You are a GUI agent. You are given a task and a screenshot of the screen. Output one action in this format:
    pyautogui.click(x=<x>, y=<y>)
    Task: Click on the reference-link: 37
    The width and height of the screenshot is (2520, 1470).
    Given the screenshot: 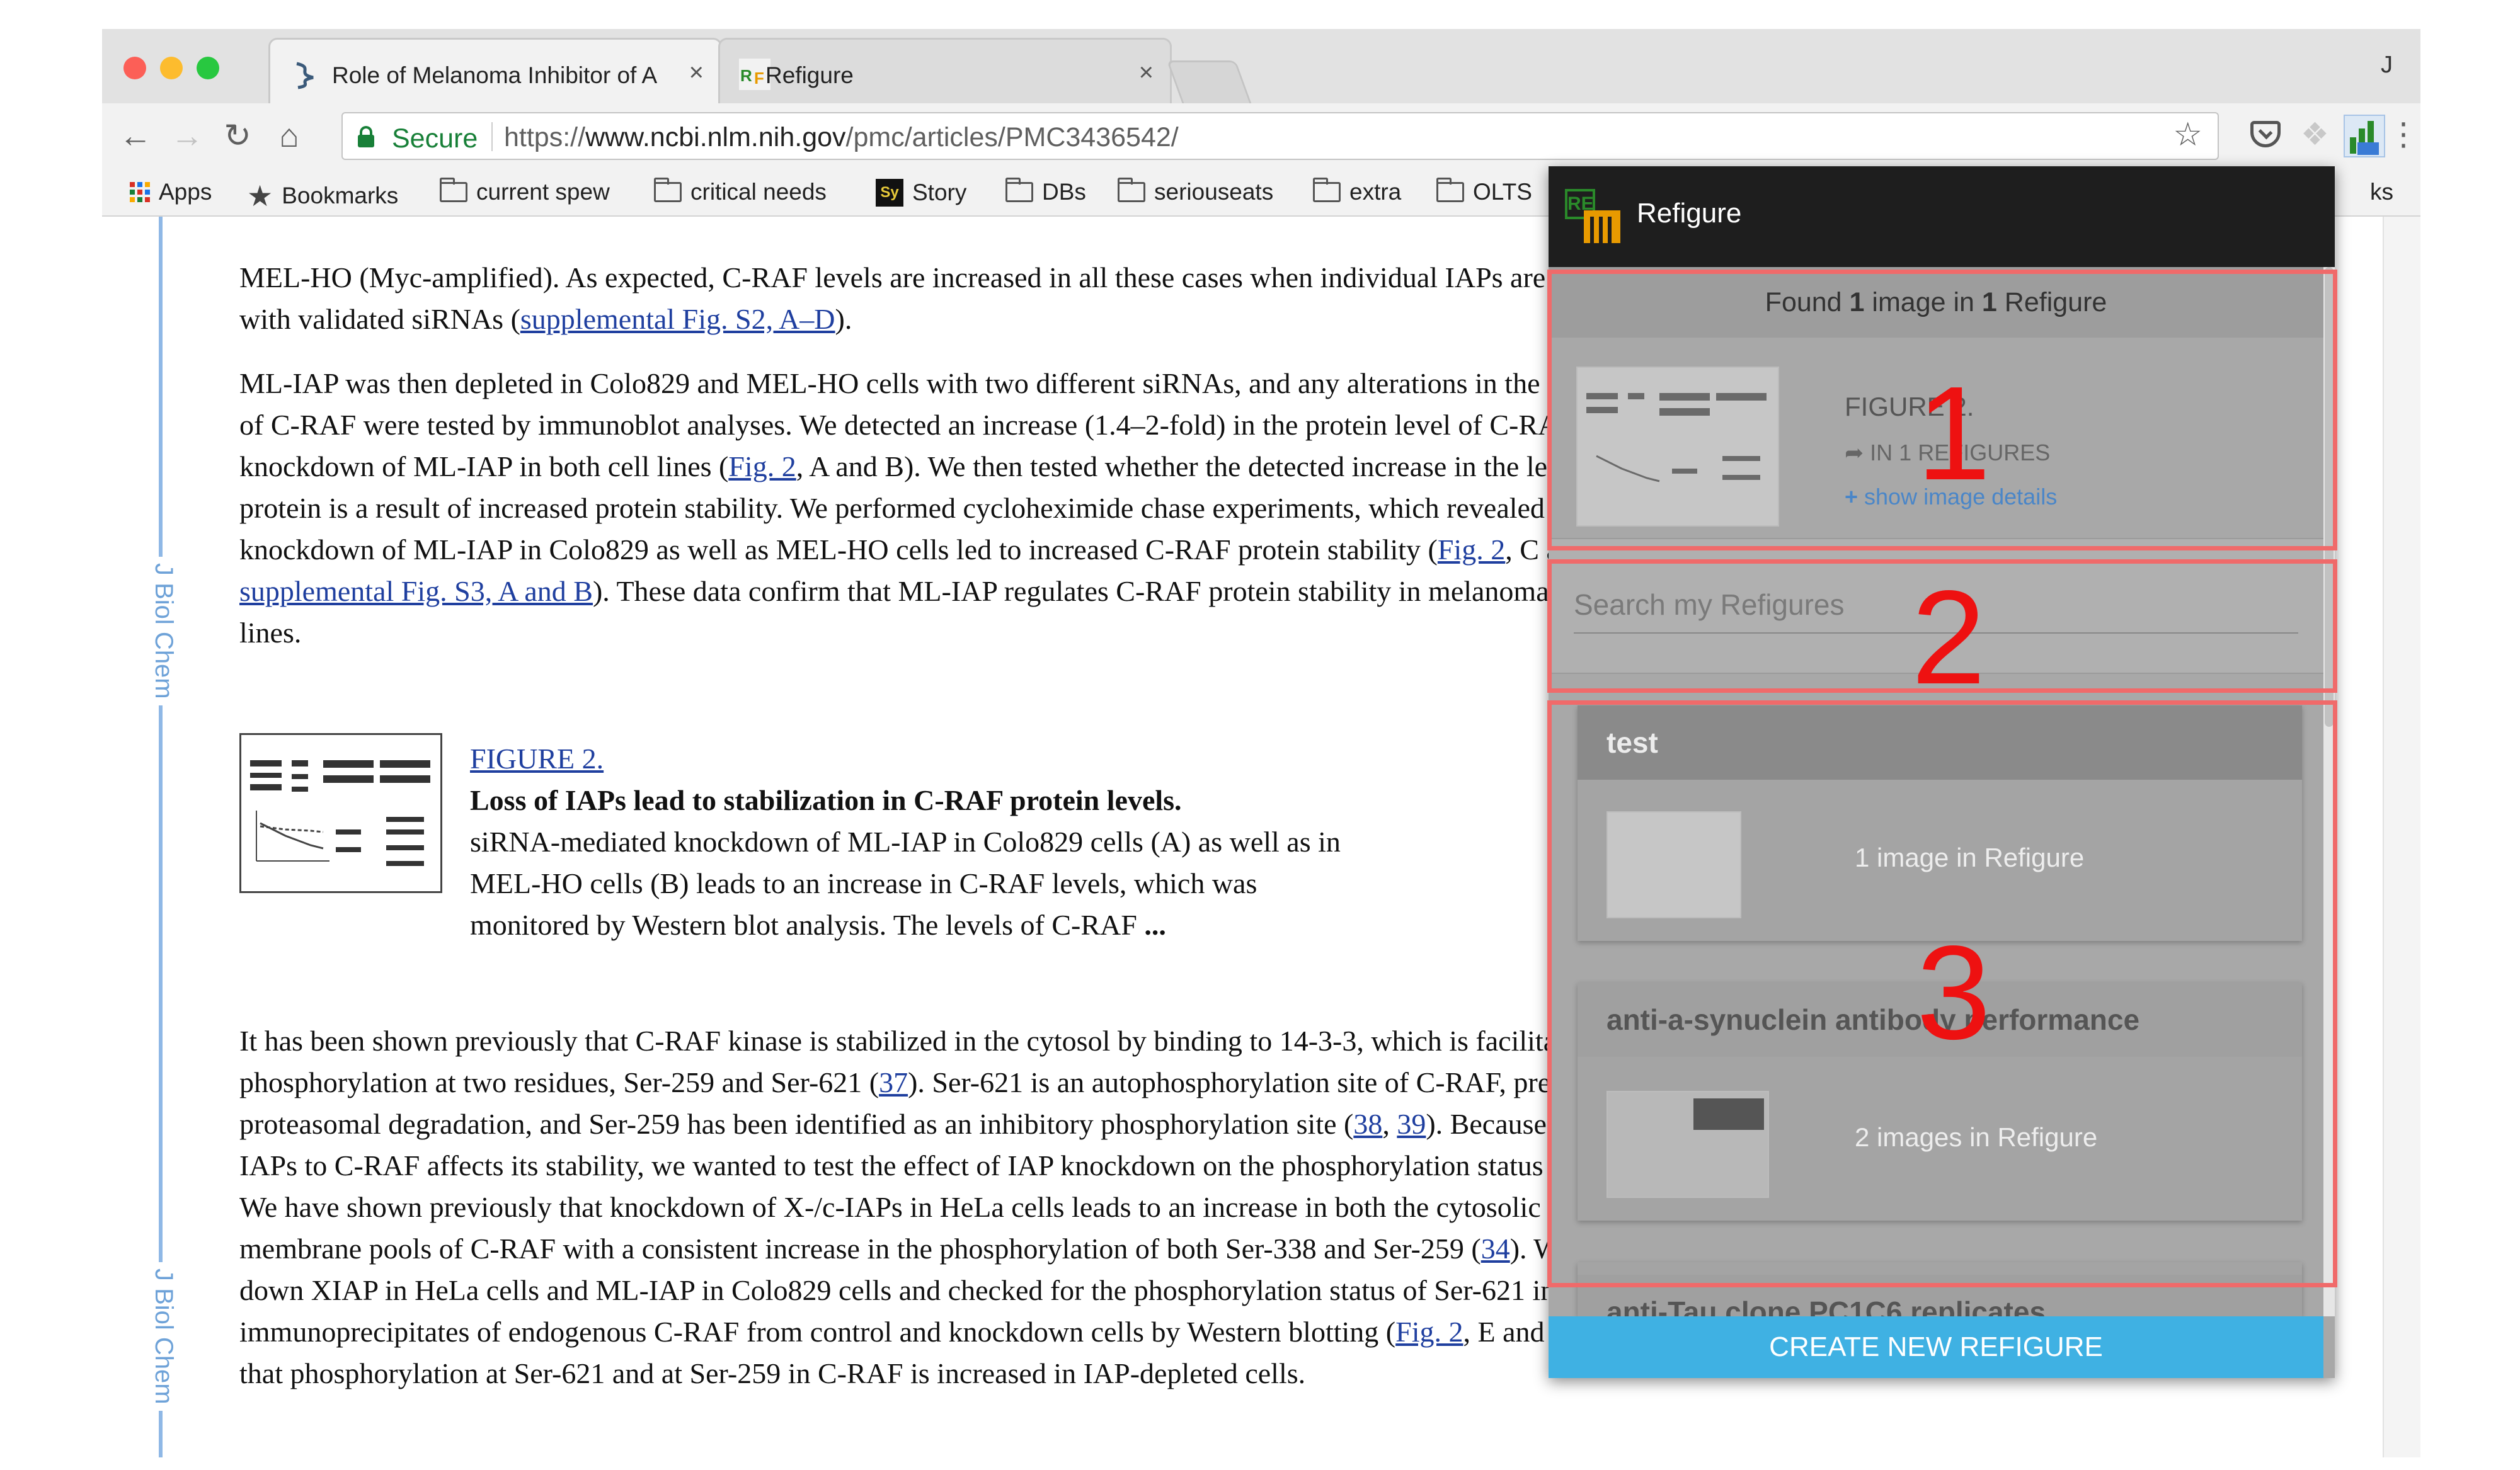 What is the action you would take?
    pyautogui.click(x=893, y=1082)
    